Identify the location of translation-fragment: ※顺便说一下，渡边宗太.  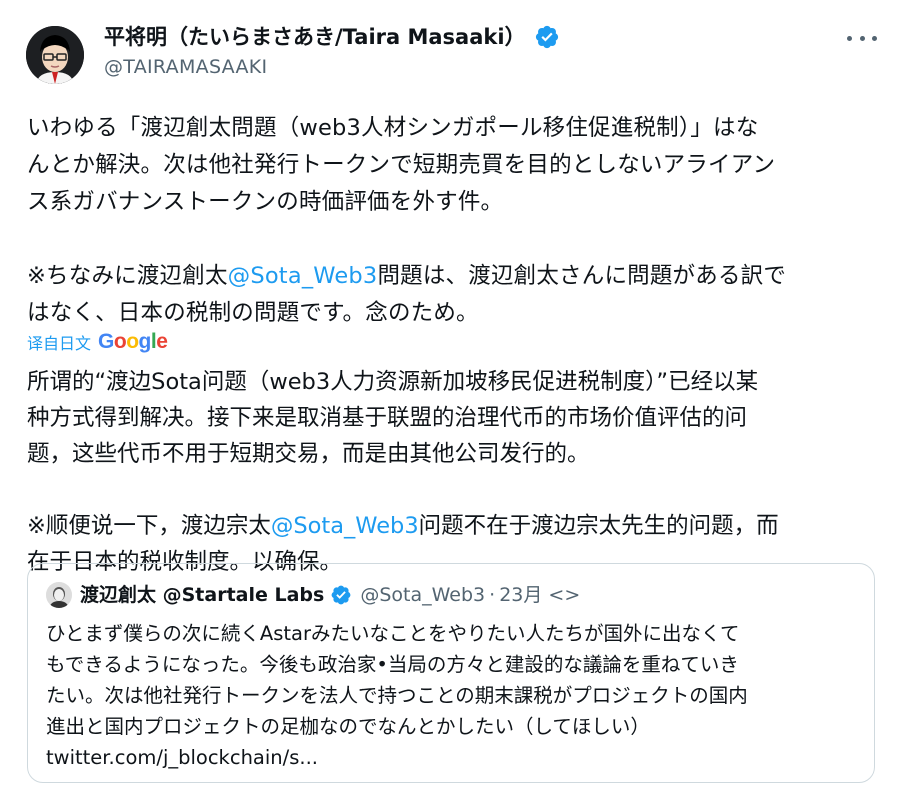
(149, 526).